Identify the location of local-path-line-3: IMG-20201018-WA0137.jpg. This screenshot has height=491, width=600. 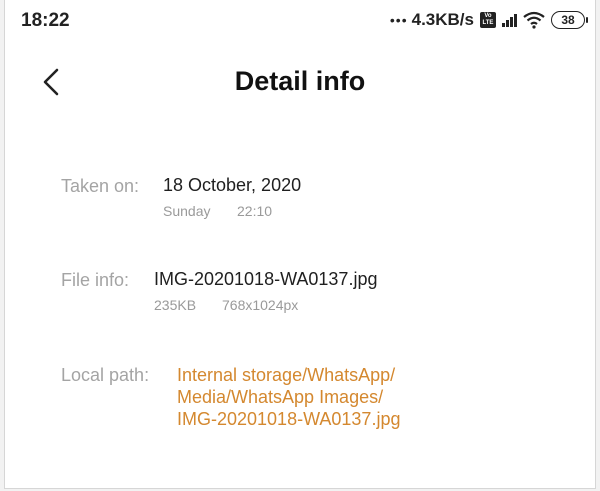
(289, 419).